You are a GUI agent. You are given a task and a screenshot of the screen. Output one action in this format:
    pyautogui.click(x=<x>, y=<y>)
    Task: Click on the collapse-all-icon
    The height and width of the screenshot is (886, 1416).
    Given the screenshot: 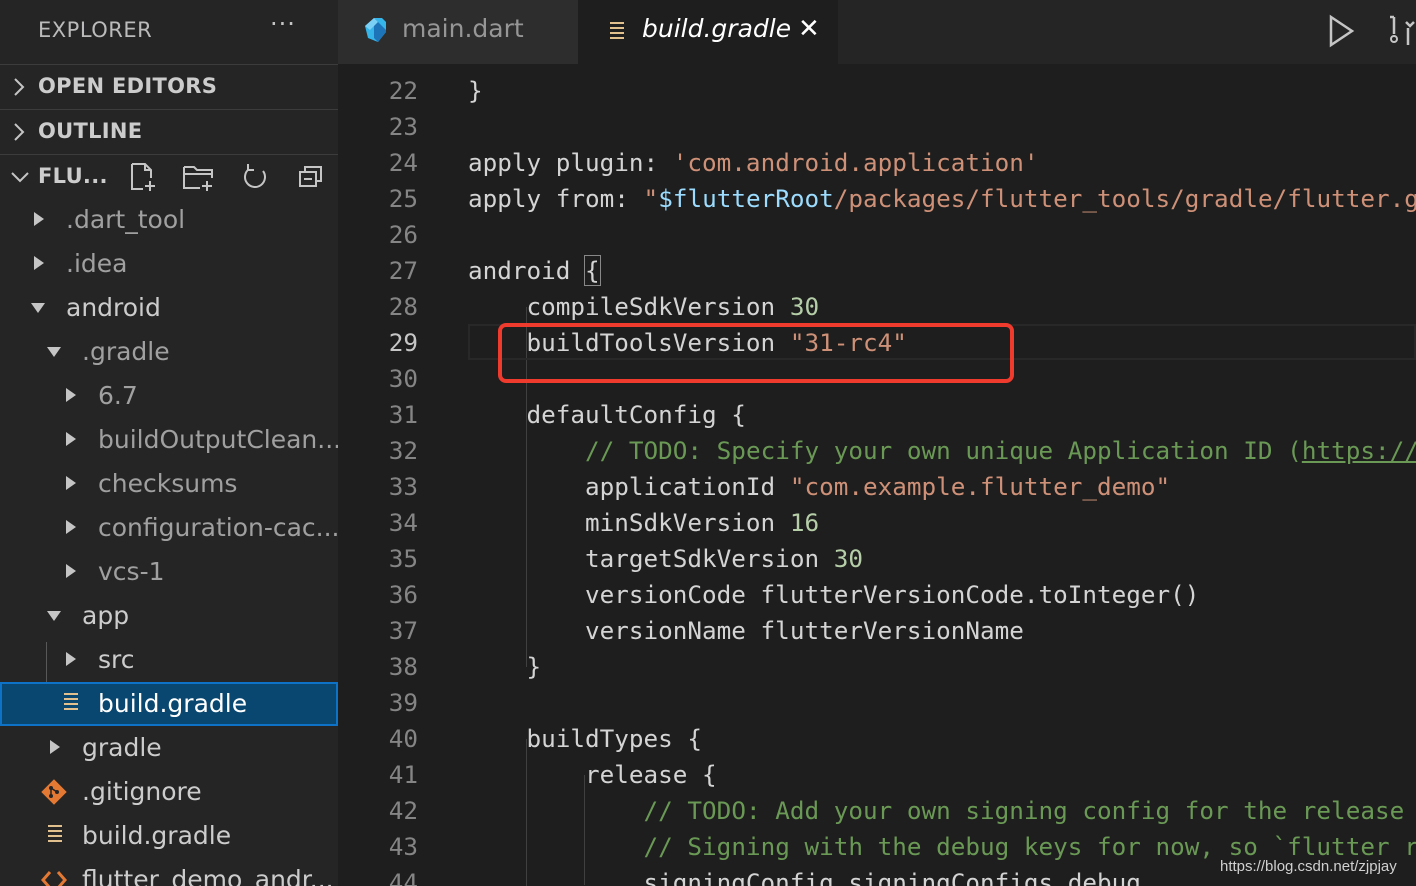 What is the action you would take?
    pyautogui.click(x=311, y=177)
    